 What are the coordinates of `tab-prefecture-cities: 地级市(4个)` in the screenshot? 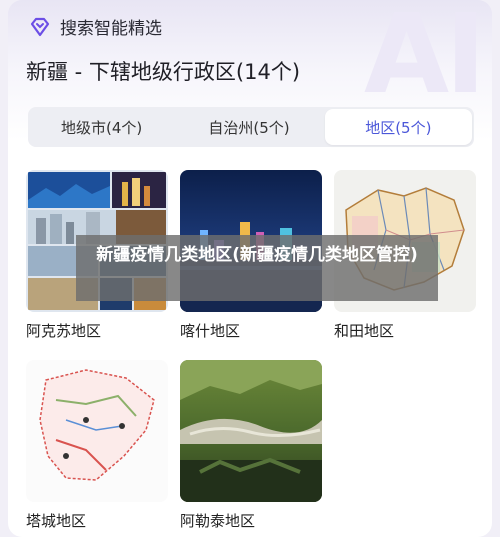 It's located at (101, 127).